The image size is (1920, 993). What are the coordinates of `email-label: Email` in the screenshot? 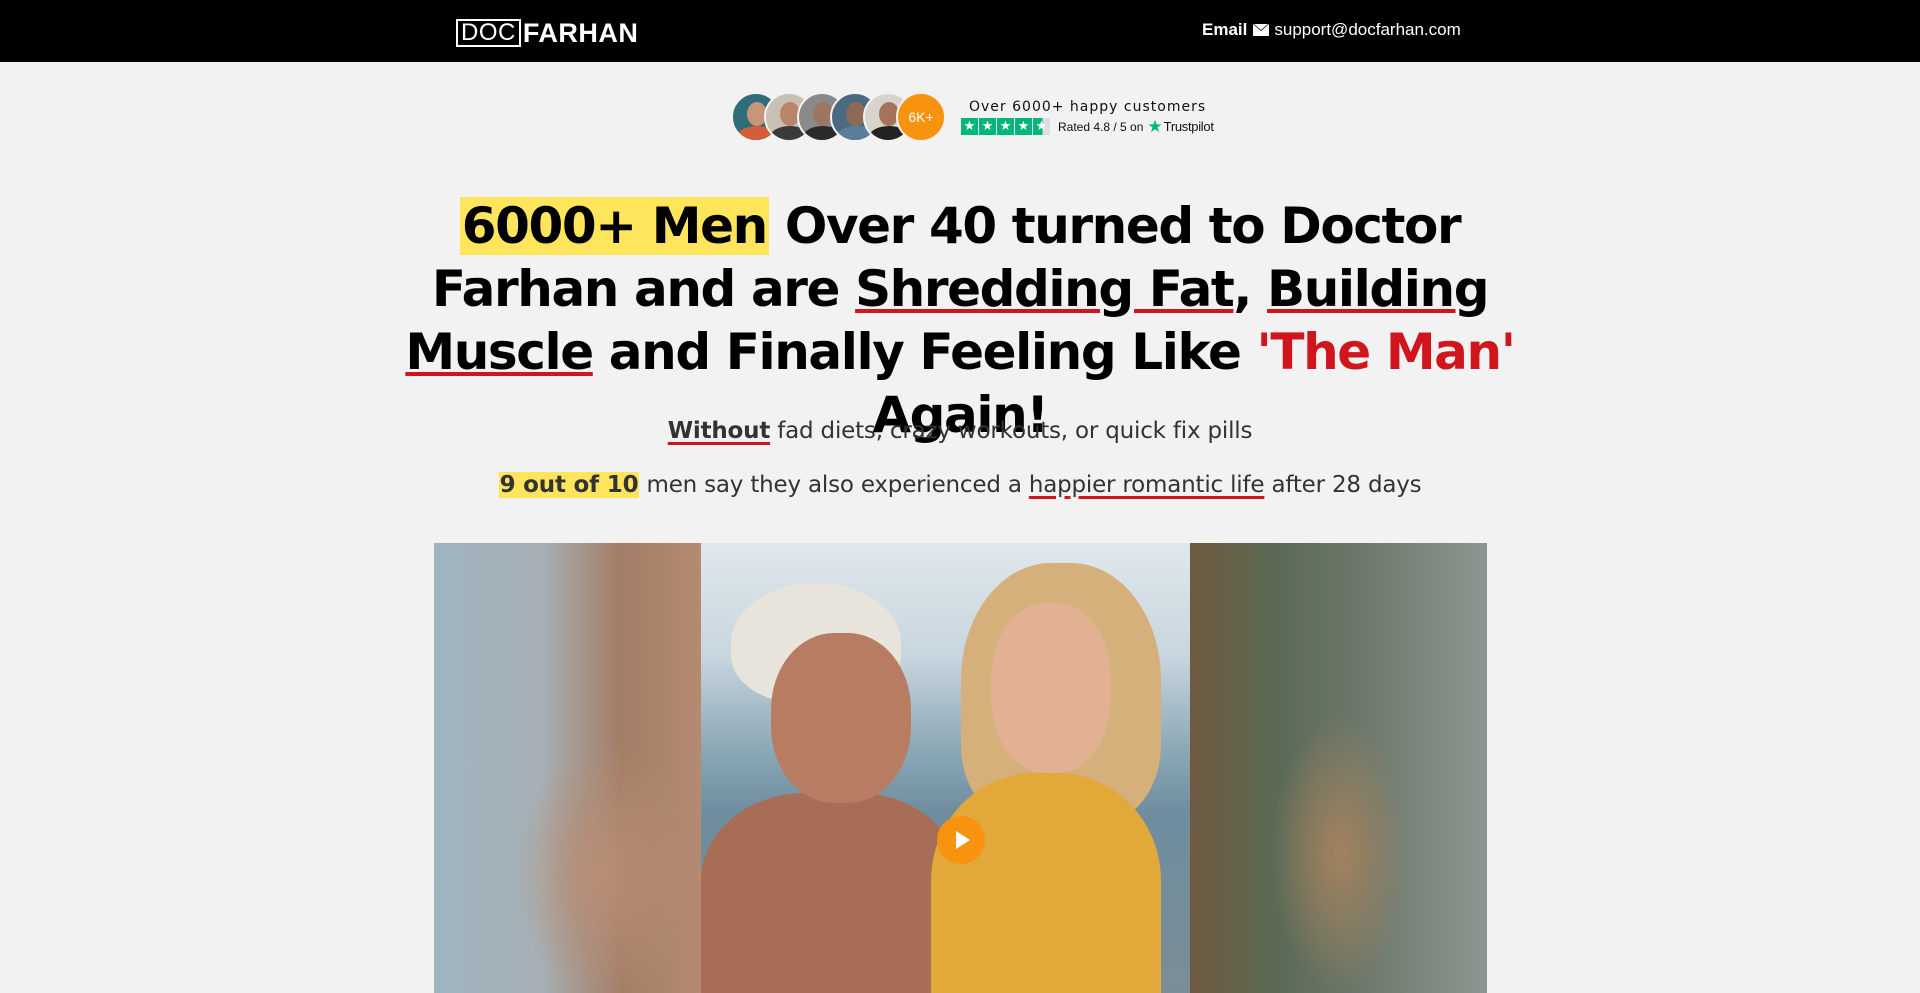 It's located at (1225, 29).